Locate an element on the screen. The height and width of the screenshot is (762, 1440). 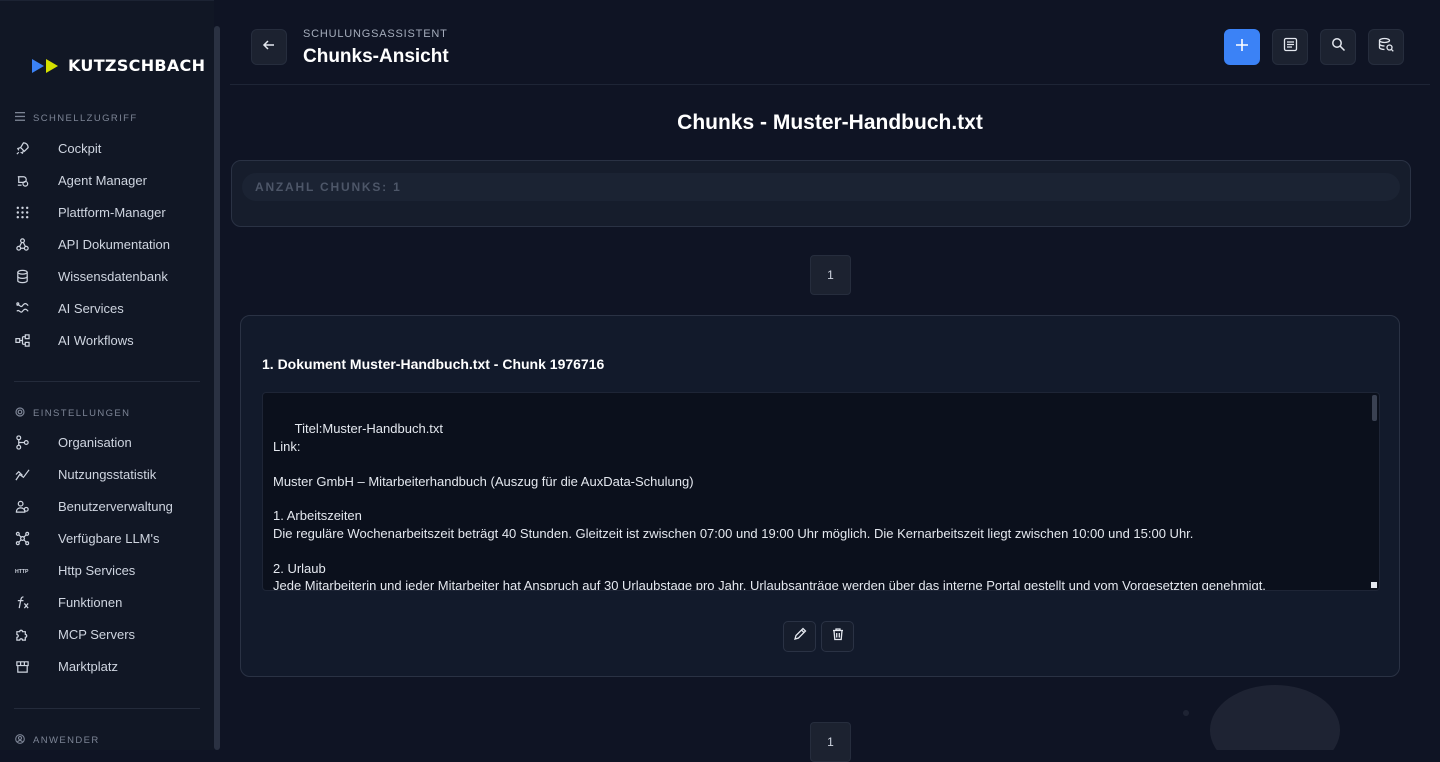
search-data-button is located at coordinates (1386, 47).